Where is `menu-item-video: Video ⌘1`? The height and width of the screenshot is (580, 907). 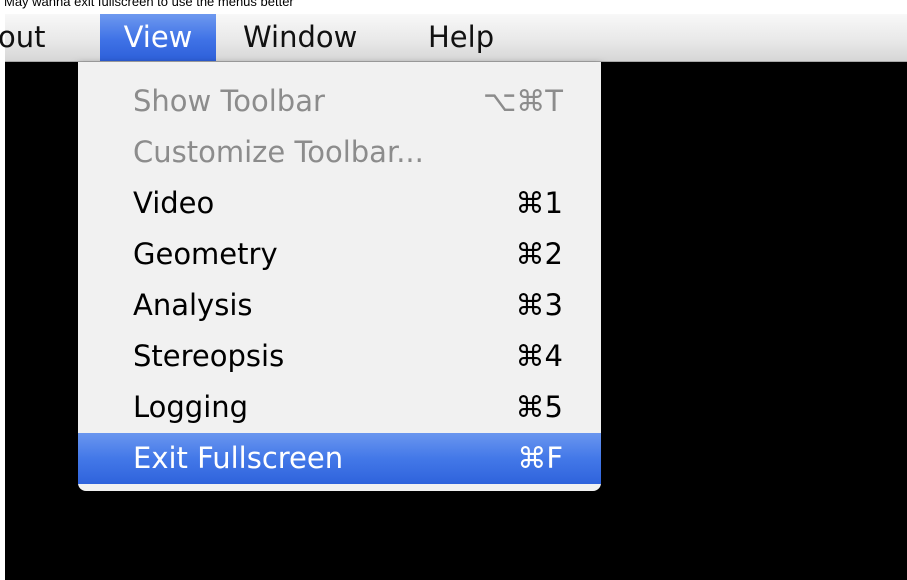 menu-item-video: Video ⌘1 is located at coordinates (339, 203).